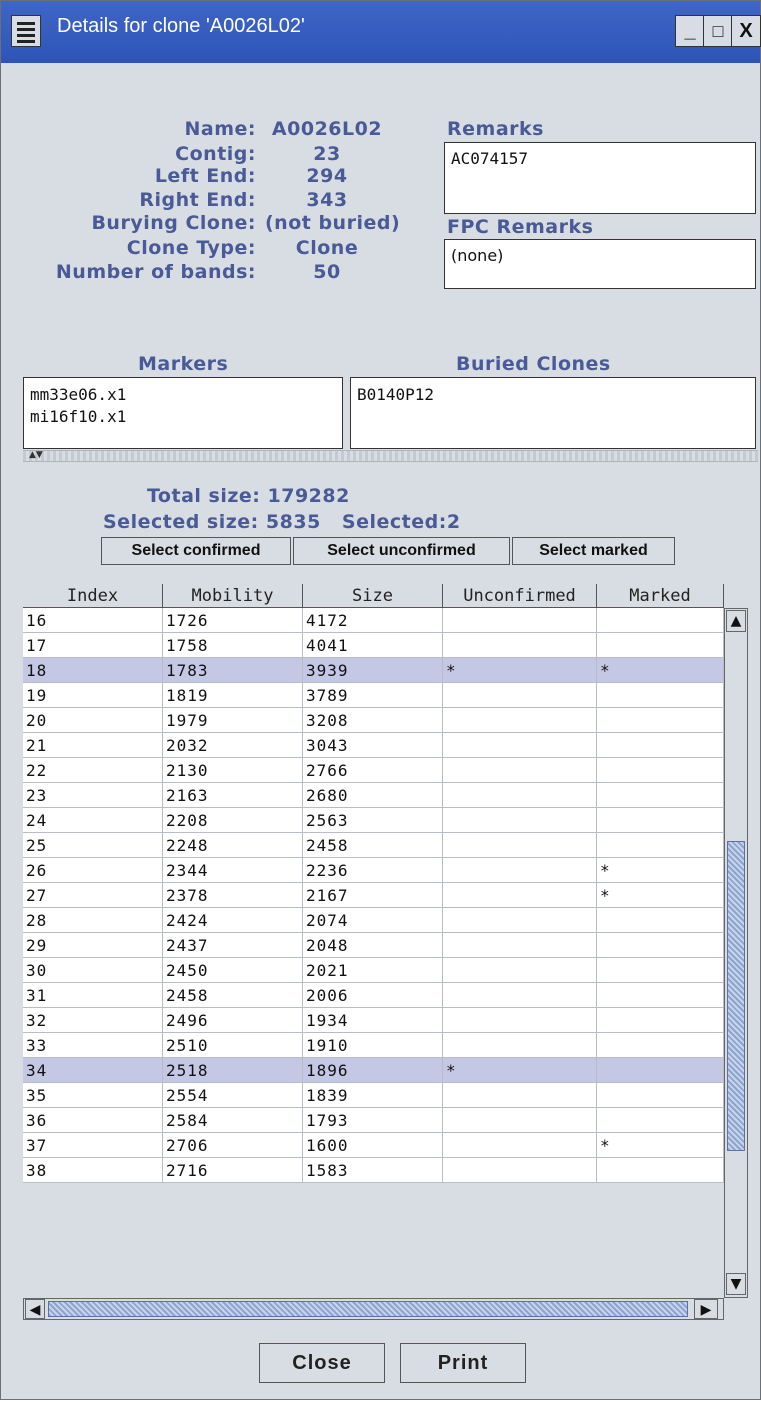  Describe the element at coordinates (93, 620) in the screenshot. I see `table-cell: 16` at that location.